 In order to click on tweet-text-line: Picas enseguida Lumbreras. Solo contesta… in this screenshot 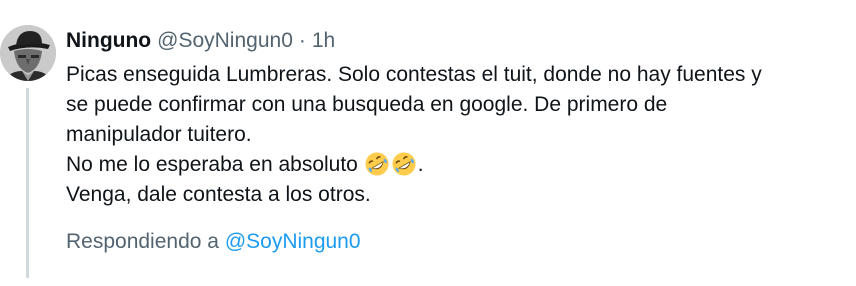, I will do `click(414, 74)`.